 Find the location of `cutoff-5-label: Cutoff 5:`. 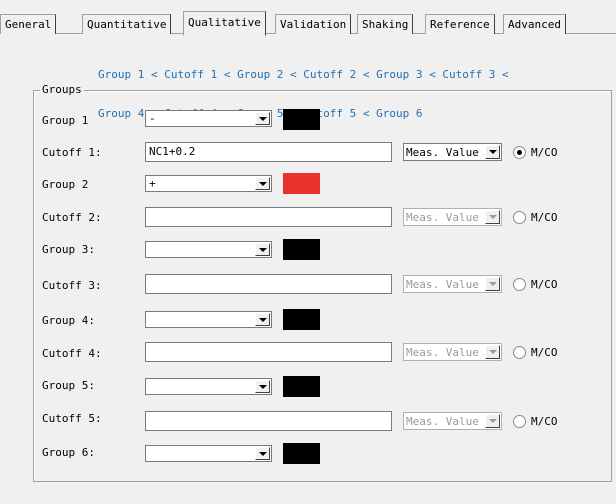

cutoff-5-label: Cutoff 5: is located at coordinates (72, 418).